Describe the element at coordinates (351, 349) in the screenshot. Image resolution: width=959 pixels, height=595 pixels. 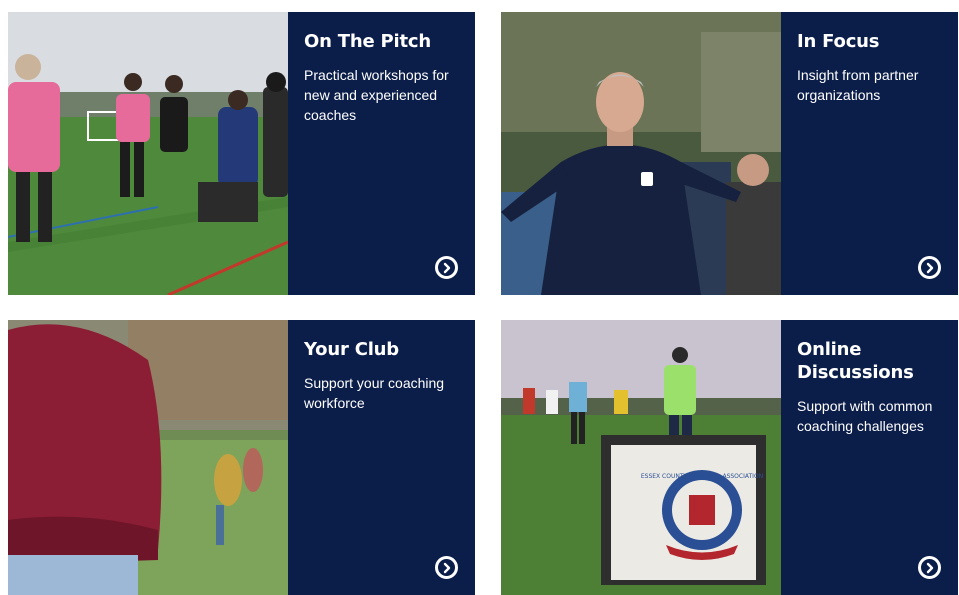
I see `card-title: Your Club` at that location.